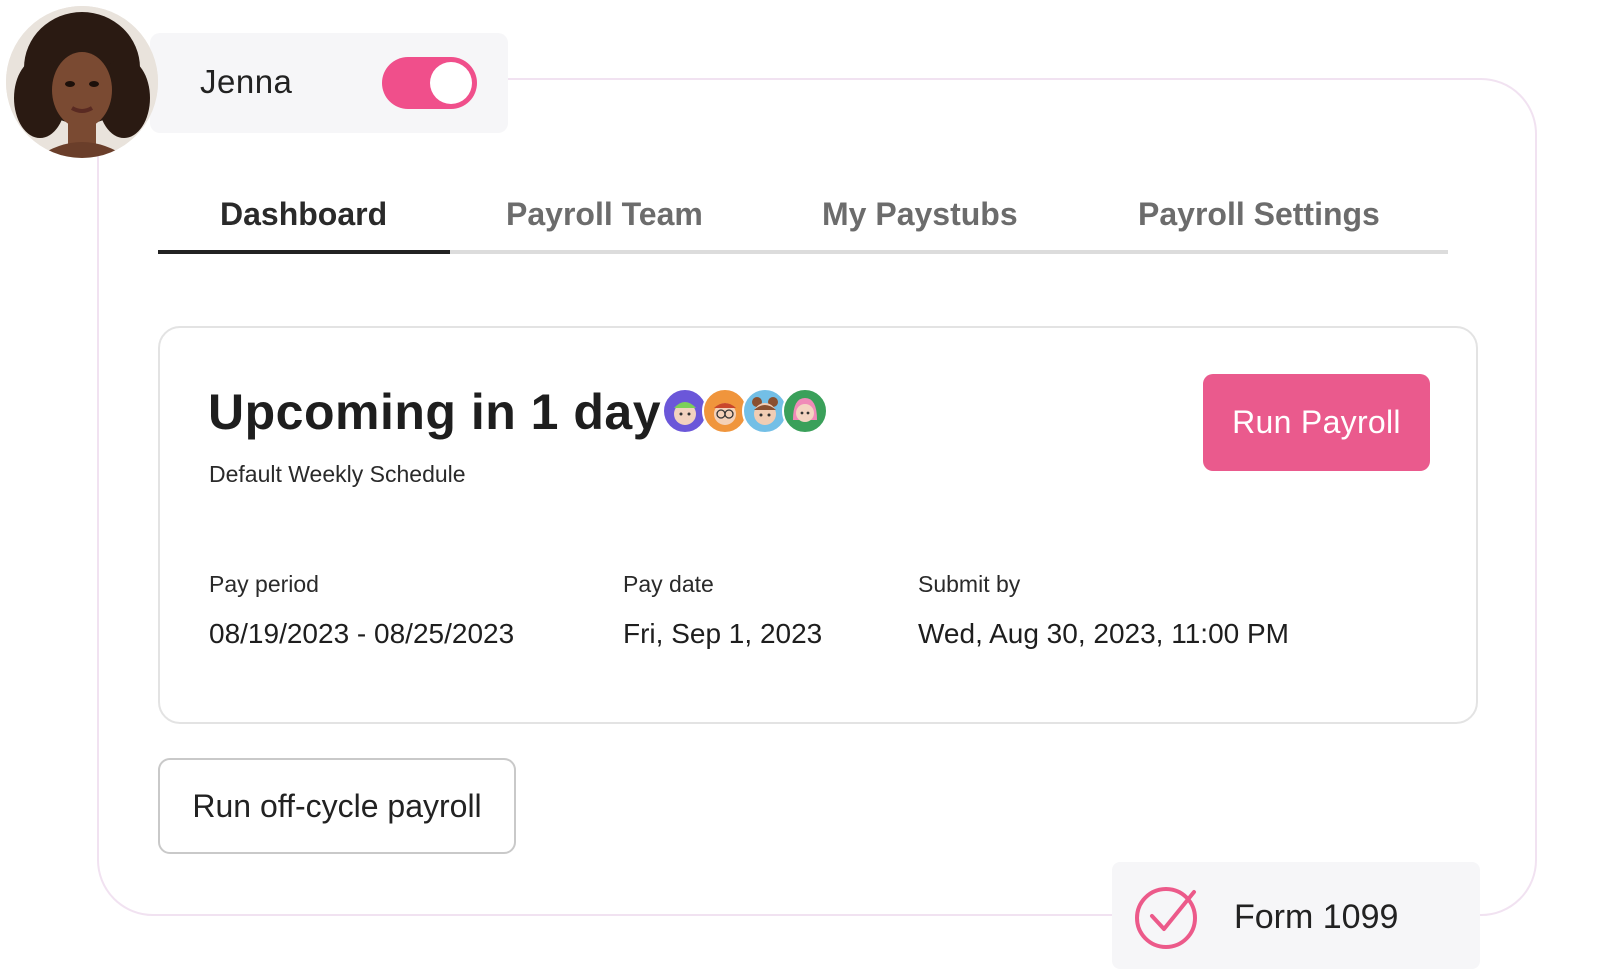  Describe the element at coordinates (451, 83) in the screenshot. I see `toggle-knob` at that location.